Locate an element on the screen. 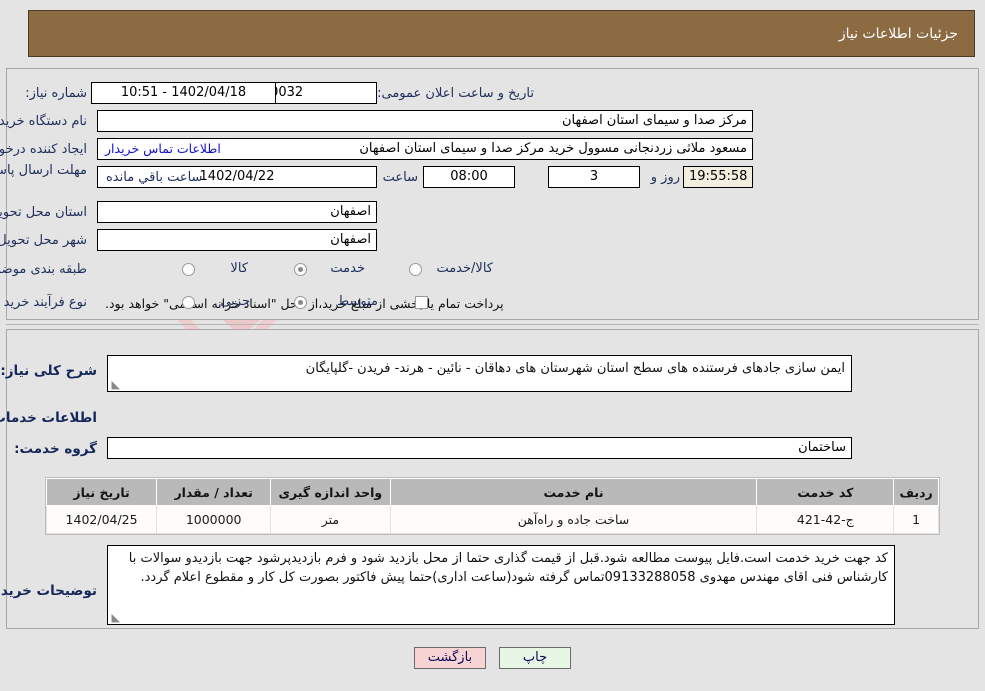  cell-service-name: ساخت جاده و راه‌آهن is located at coordinates (573, 519).